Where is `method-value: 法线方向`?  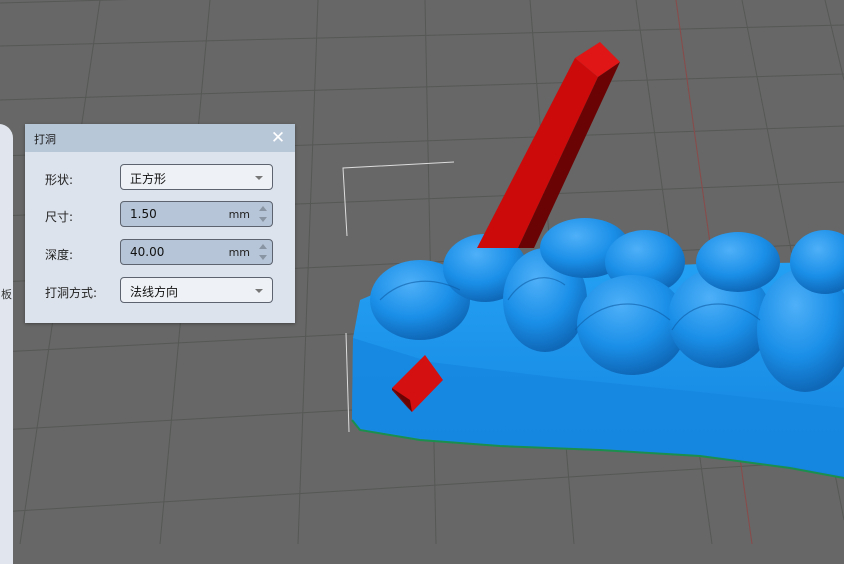
method-value: 法线方向 is located at coordinates (154, 292).